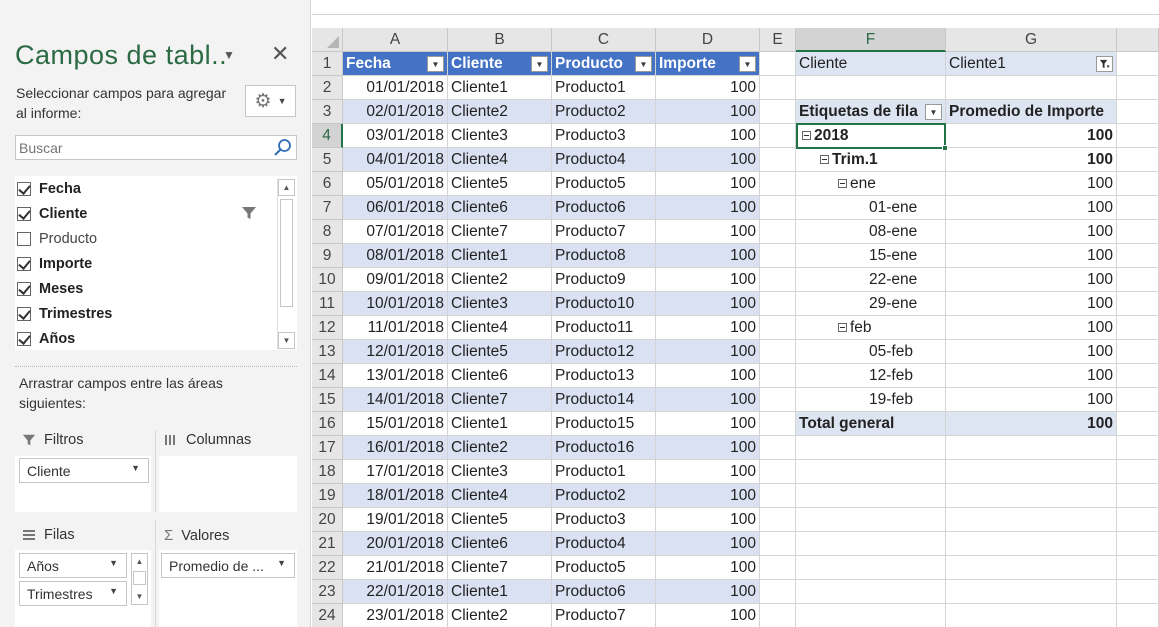 The image size is (1159, 627). What do you see at coordinates (708, 64) in the screenshot?
I see `table-header-cell: Importe ▼` at bounding box center [708, 64].